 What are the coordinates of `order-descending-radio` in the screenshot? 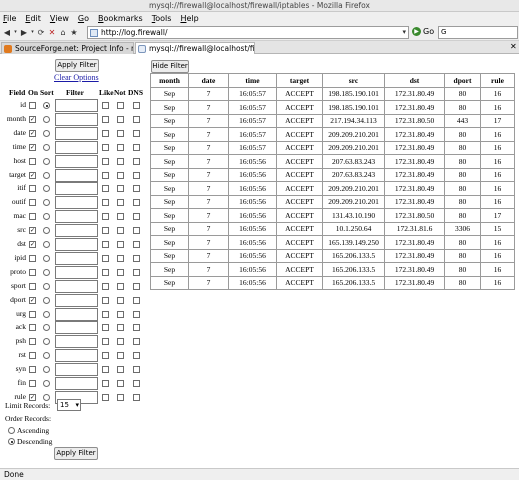 It's located at (11, 441).